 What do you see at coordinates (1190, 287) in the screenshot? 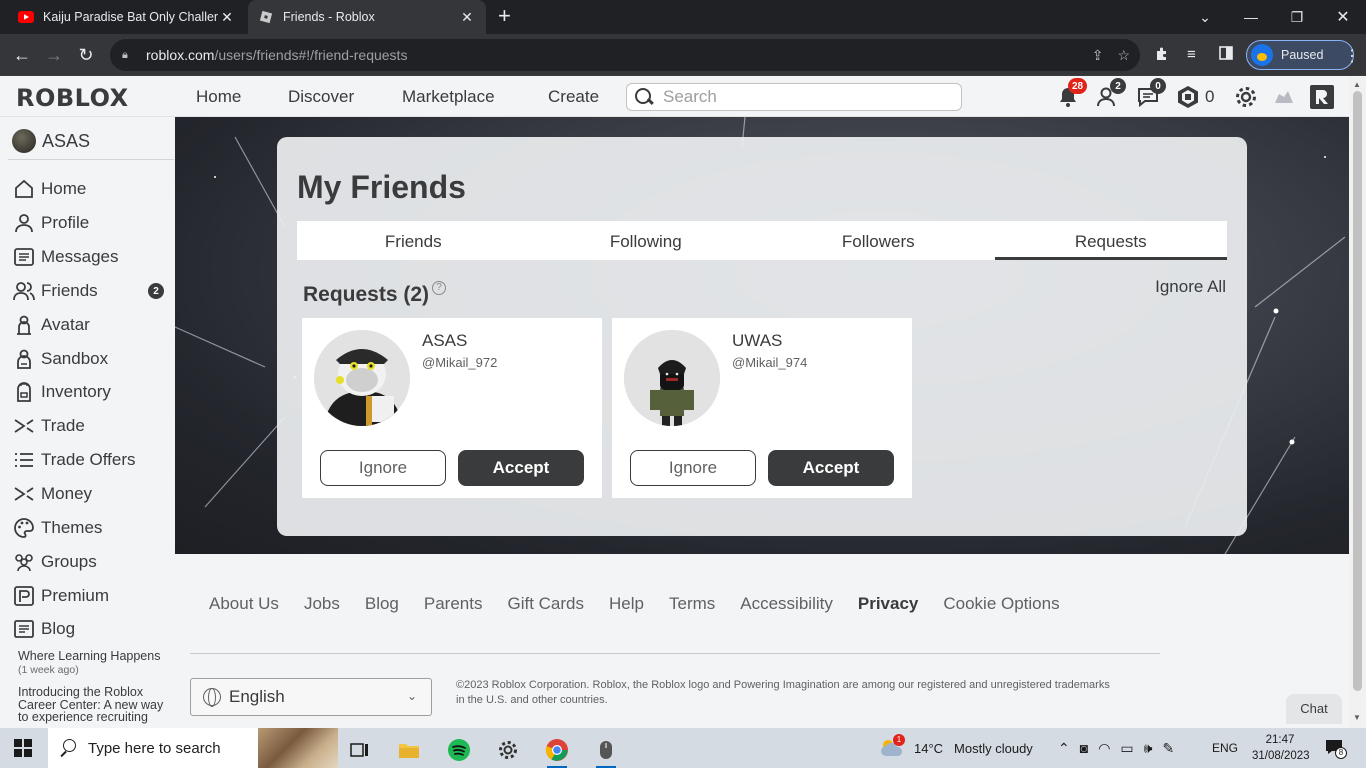
I see `ignore-all-button: Ignore All` at bounding box center [1190, 287].